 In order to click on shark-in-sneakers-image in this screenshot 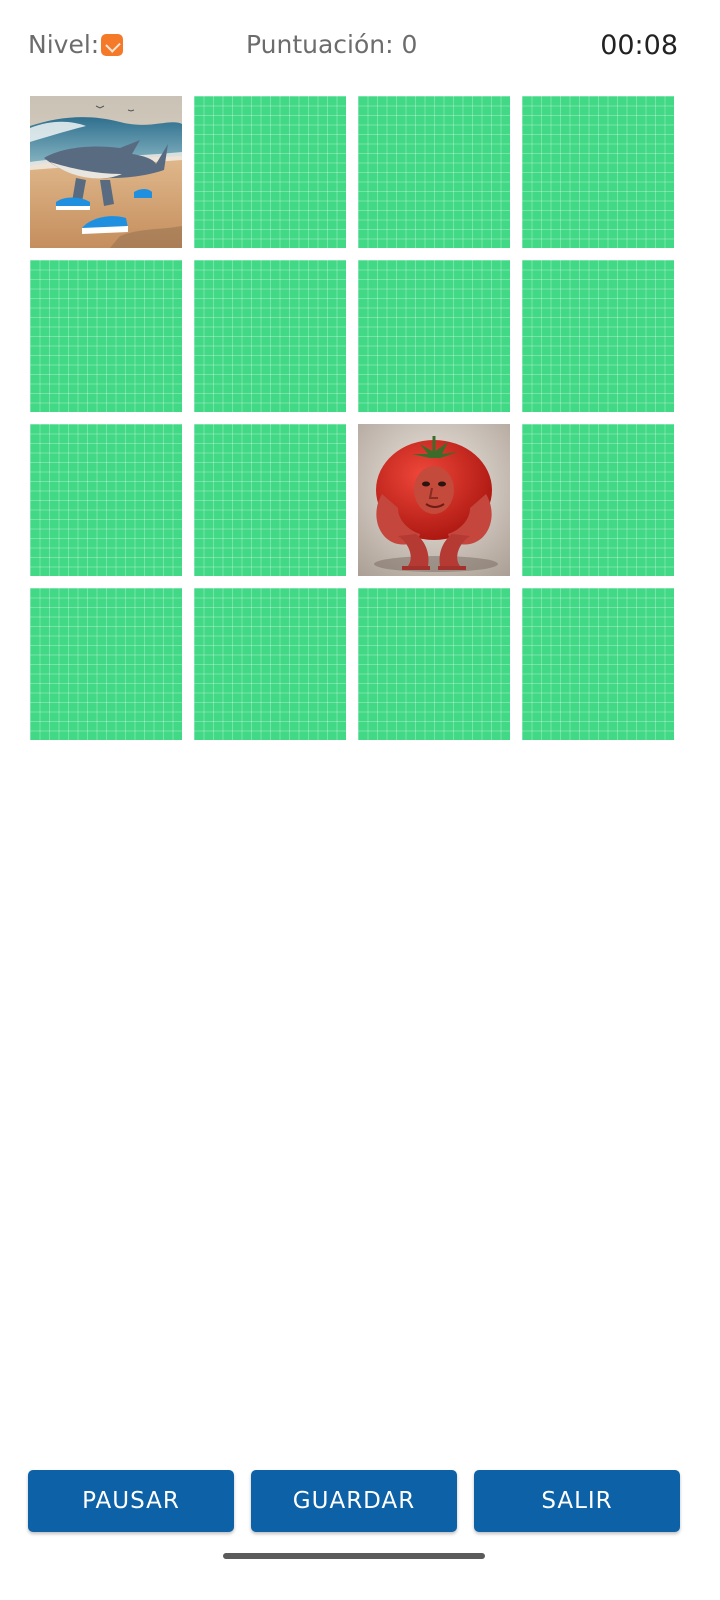, I will do `click(106, 172)`.